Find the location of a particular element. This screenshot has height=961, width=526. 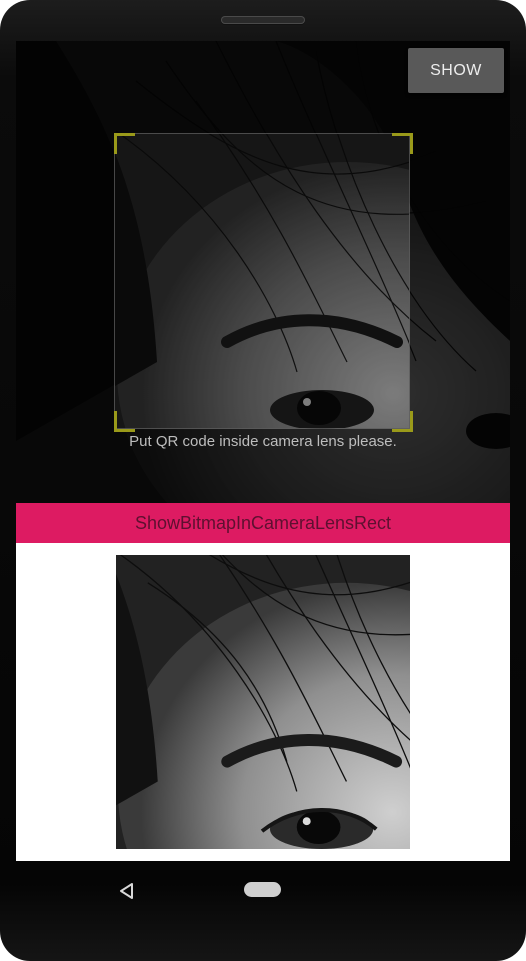

home-pill-icon is located at coordinates (262, 889).